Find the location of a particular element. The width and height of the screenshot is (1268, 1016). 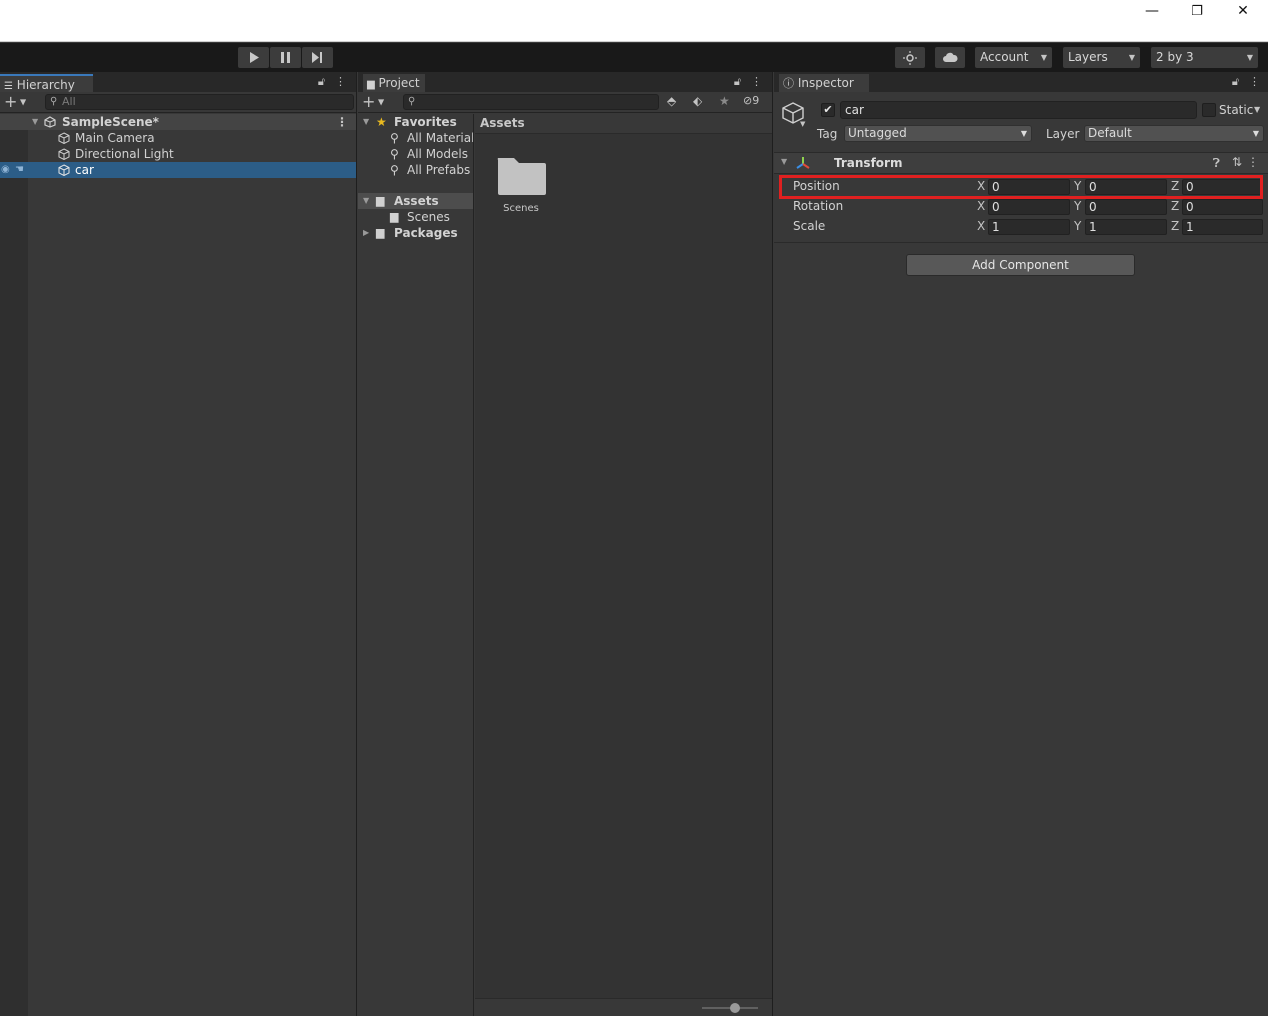

scale-z-field: 1 is located at coordinates (1222, 227).